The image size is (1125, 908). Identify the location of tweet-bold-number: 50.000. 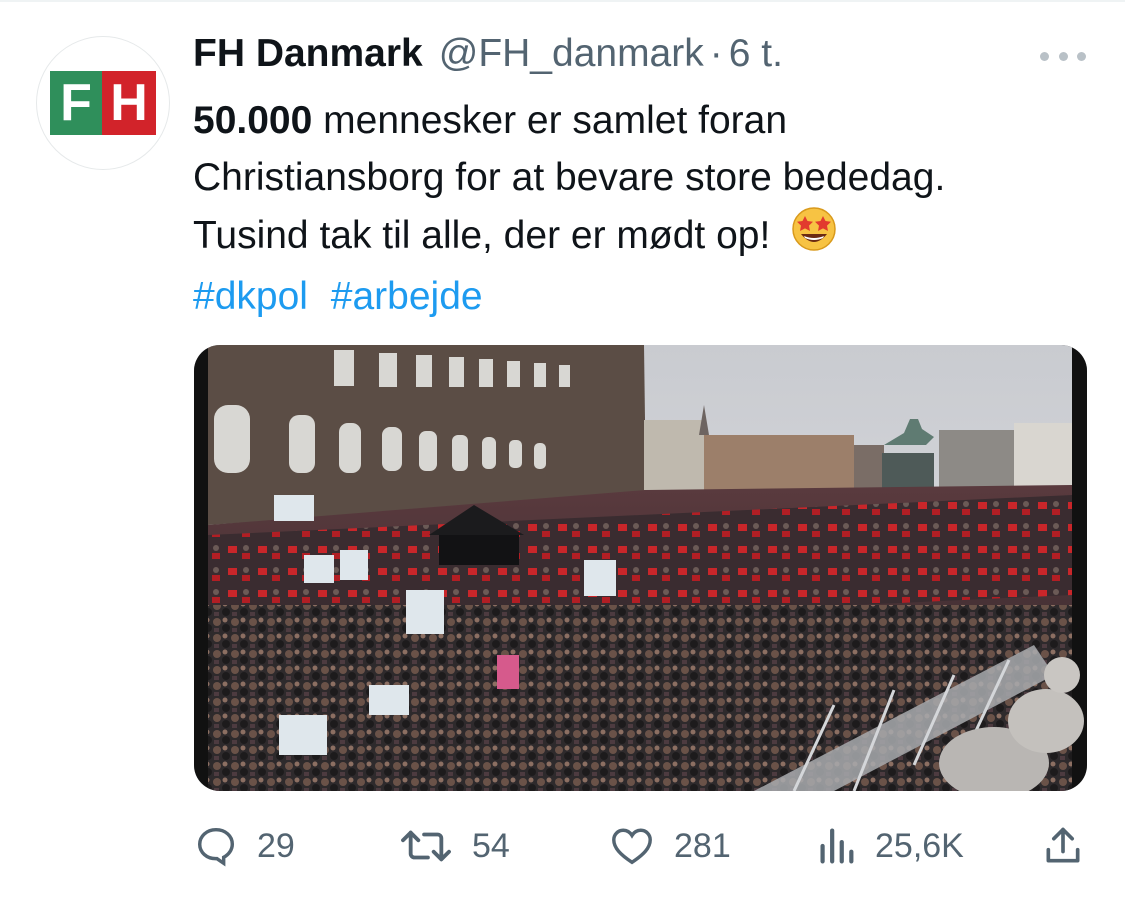
(253, 120).